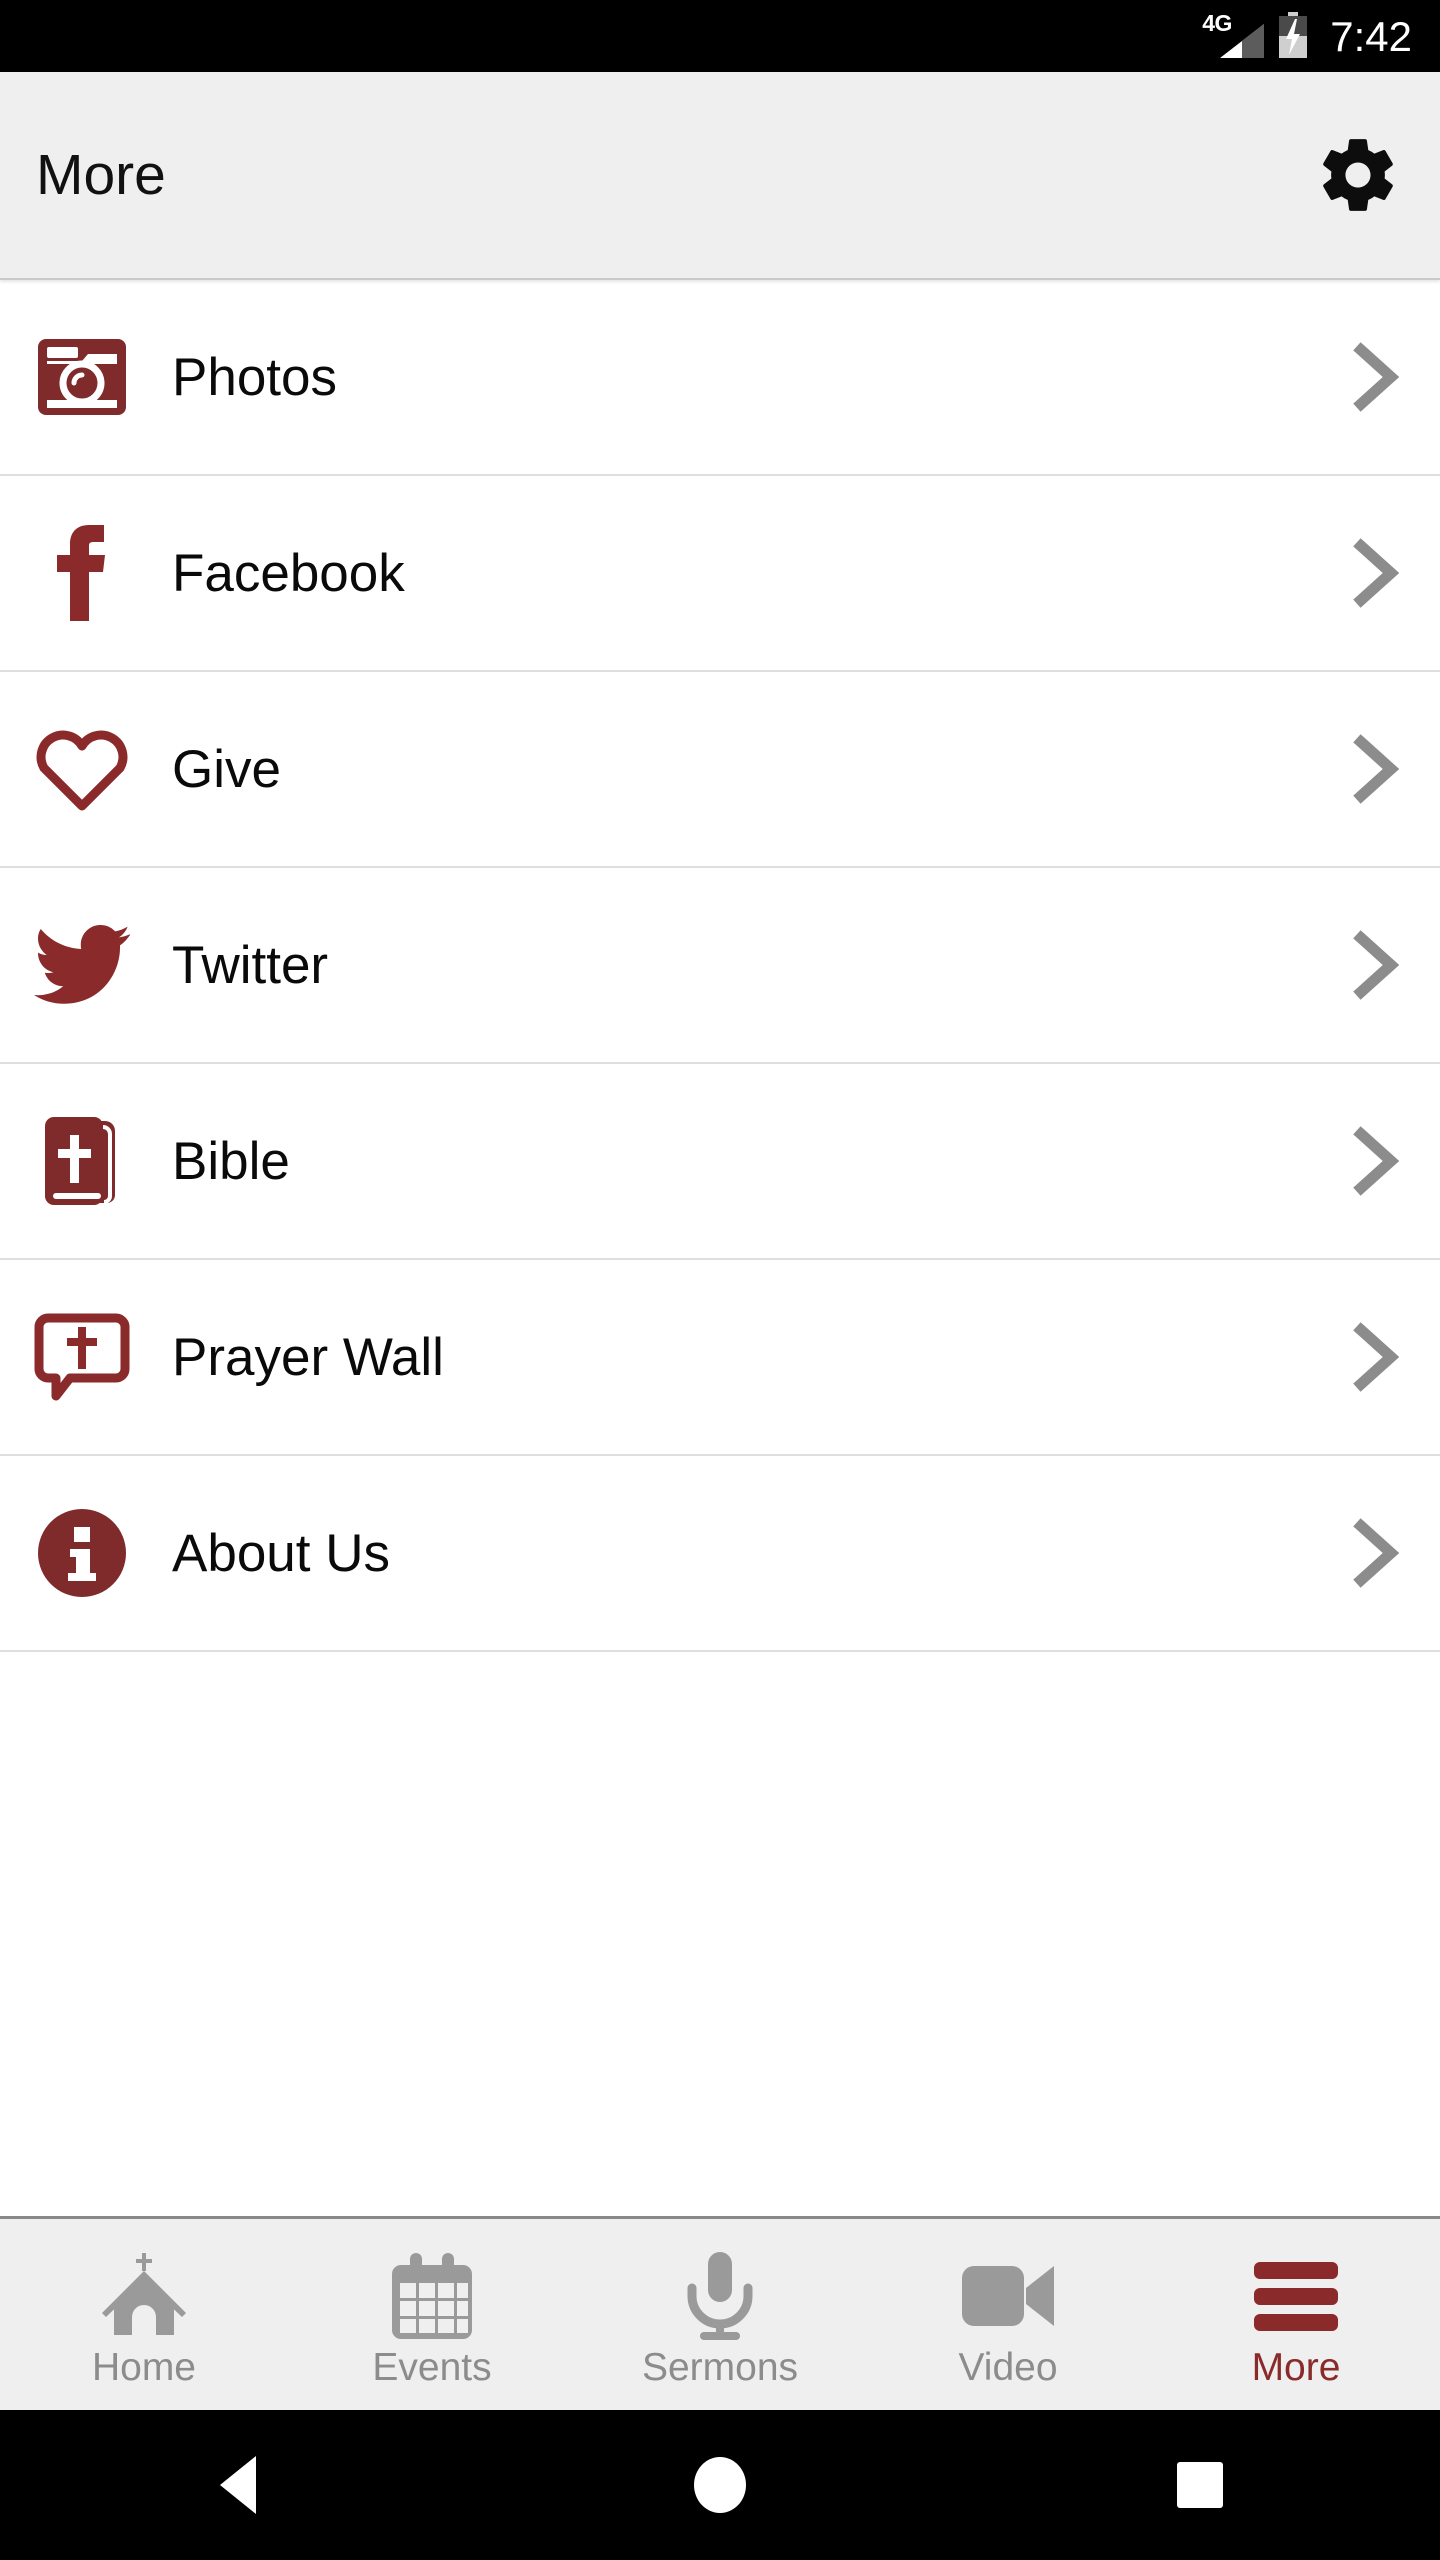 The width and height of the screenshot is (1440, 2560). I want to click on settings-button, so click(1358, 175).